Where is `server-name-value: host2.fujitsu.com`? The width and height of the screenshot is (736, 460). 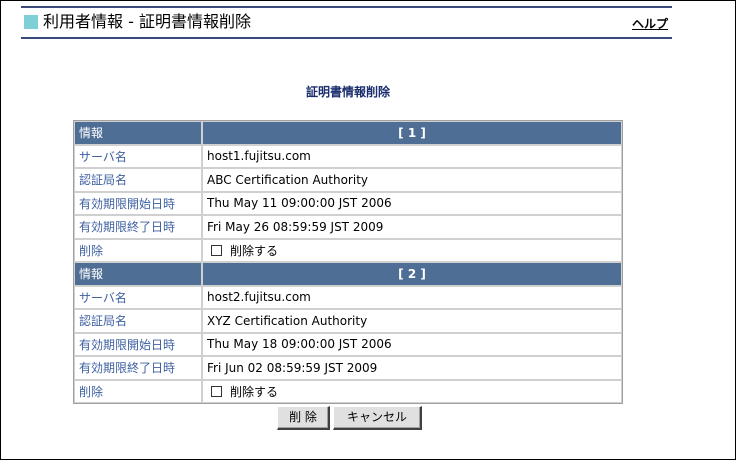 server-name-value: host2.fujitsu.com is located at coordinates (412, 297).